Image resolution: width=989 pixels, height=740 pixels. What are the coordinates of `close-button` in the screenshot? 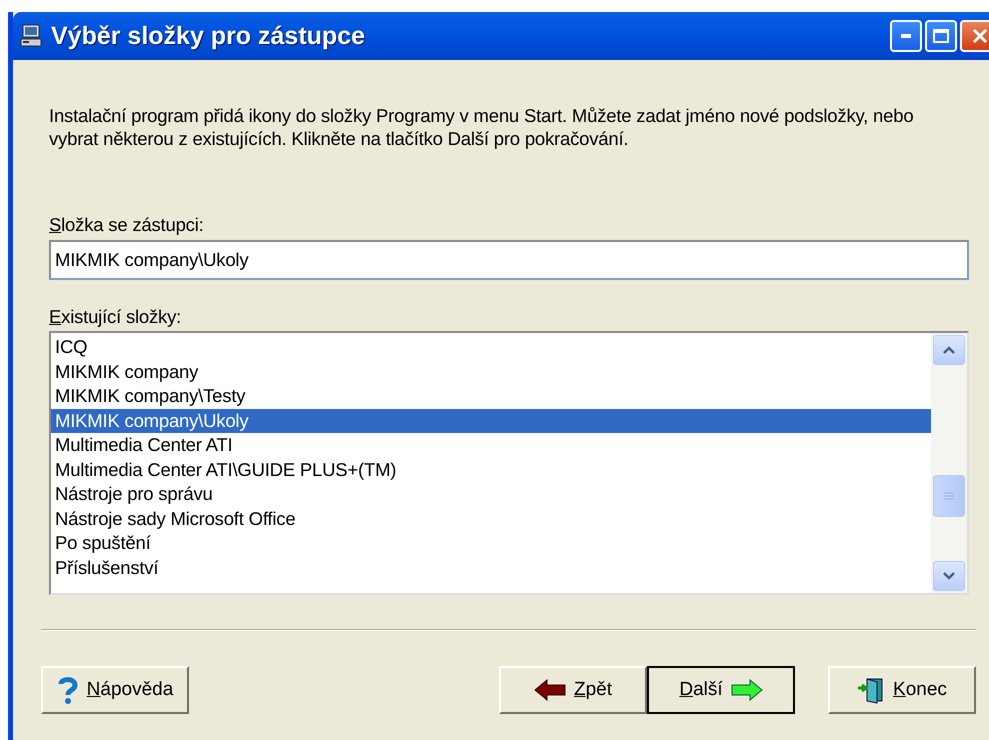 It's located at (974, 36).